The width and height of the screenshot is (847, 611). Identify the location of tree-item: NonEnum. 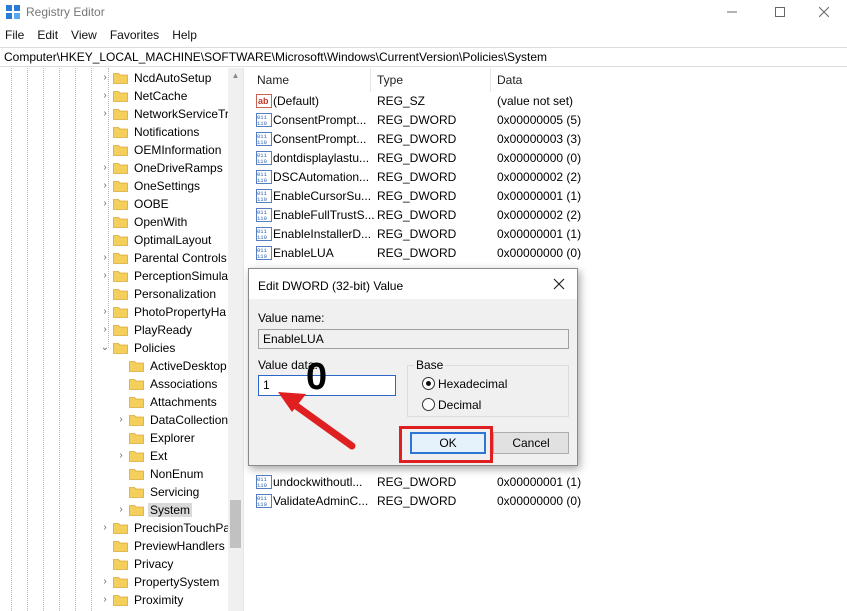
(167, 474).